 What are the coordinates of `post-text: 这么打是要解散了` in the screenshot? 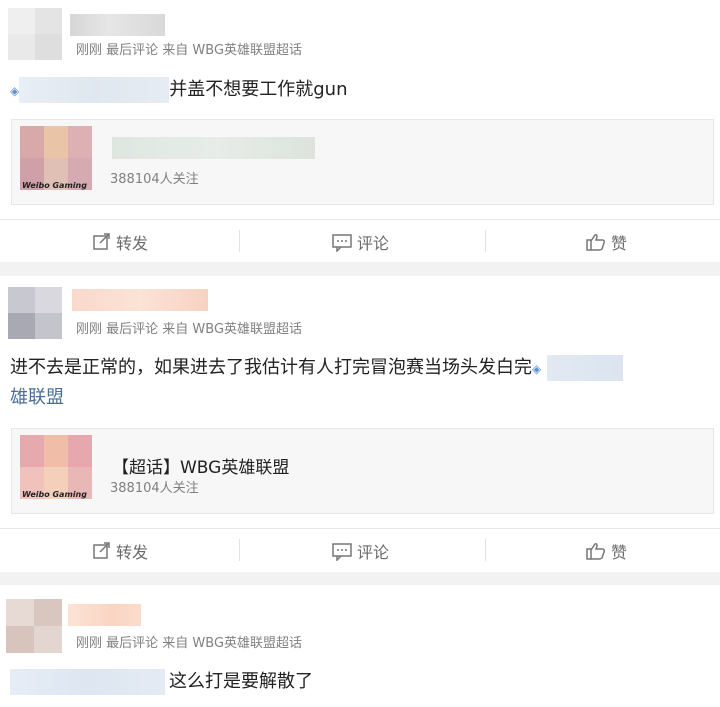 It's located at (241, 681).